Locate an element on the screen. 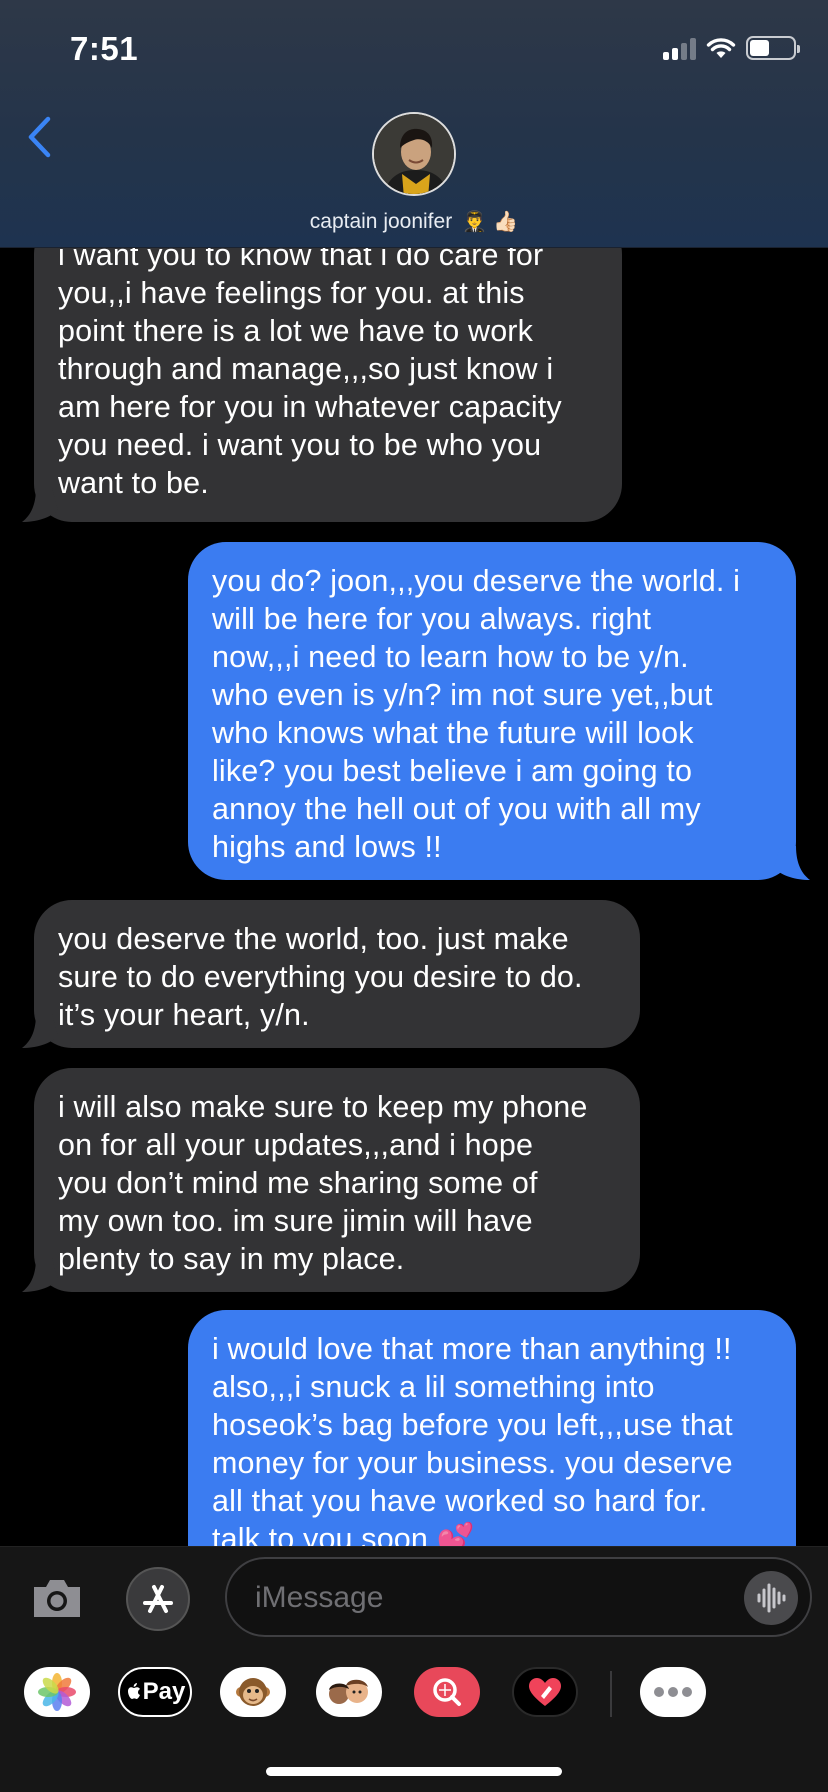 The image size is (828, 1792). message-line: you need. i want you to be who you is located at coordinates (300, 445).